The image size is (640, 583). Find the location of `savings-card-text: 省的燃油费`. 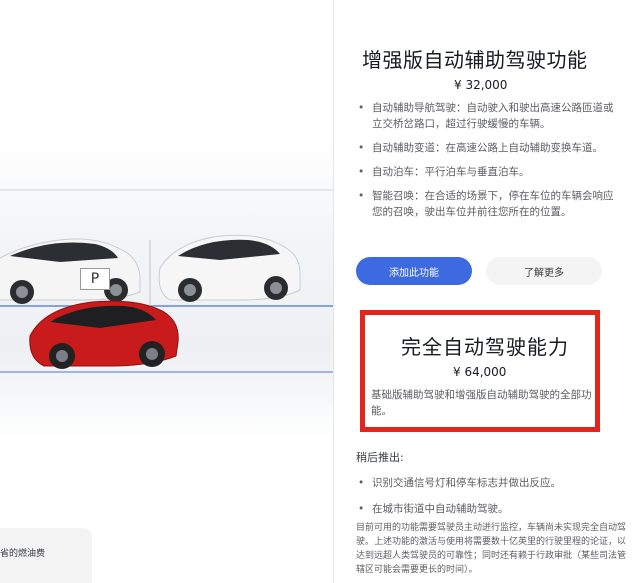

savings-card-text: 省的燃油费 is located at coordinates (23, 554).